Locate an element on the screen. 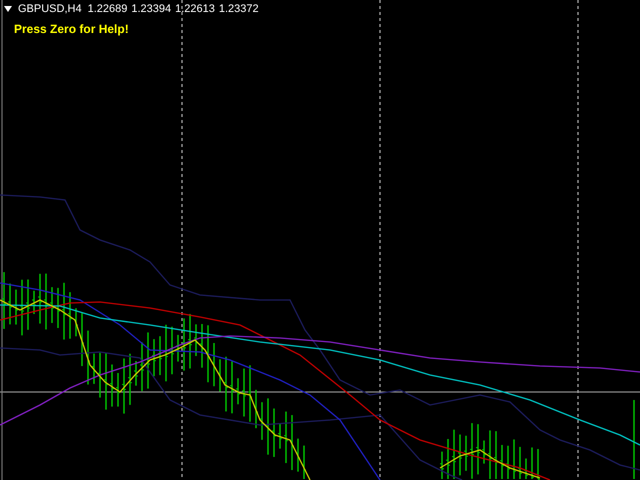  dropdown-triangle-icon is located at coordinates (8, 9).